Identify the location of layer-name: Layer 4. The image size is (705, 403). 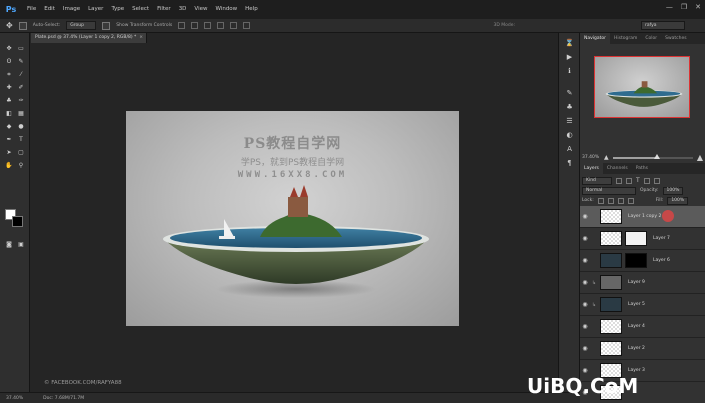
(636, 326).